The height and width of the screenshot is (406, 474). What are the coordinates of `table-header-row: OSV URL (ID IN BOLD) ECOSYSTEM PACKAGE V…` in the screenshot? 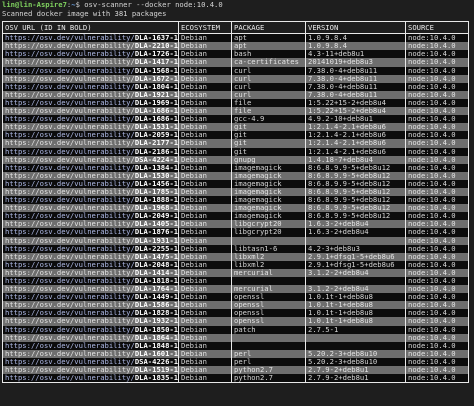 It's located at (235, 28).